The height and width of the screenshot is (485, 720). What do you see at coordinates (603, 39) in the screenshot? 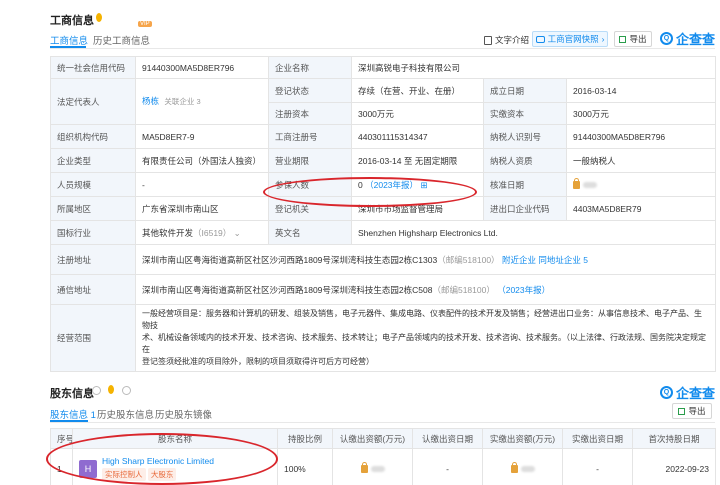
I see `chevron-right-icon: ›` at bounding box center [603, 39].